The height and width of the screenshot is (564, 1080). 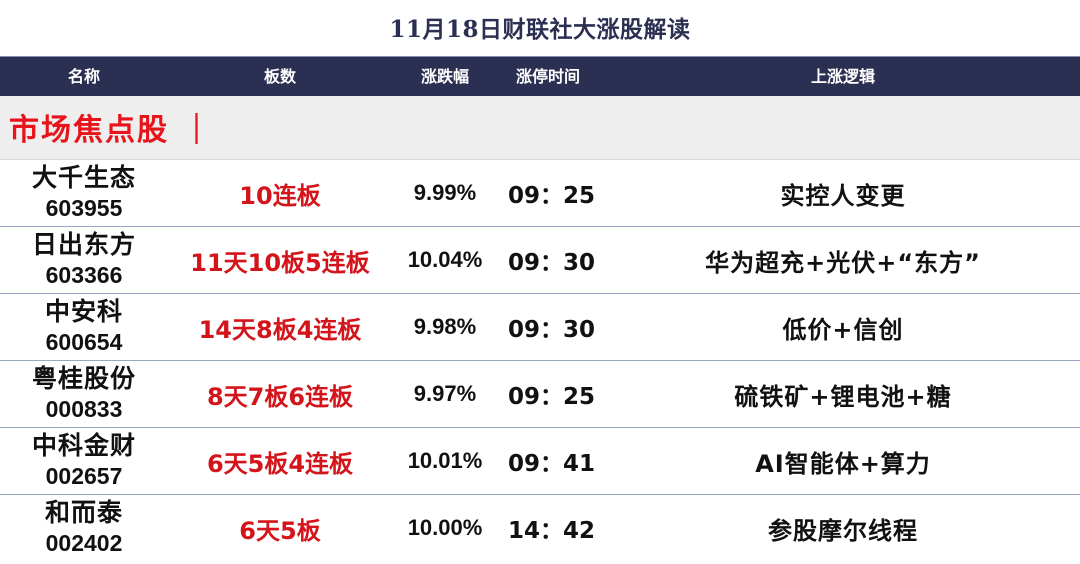 I want to click on stock-cell: 和而泰 002402, so click(x=84, y=528).